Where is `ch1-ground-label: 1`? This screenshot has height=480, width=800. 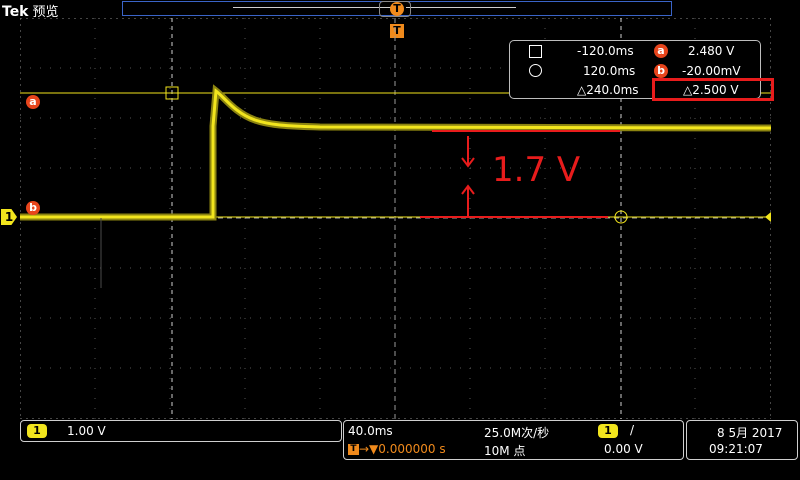 ch1-ground-label: 1 is located at coordinates (9, 217).